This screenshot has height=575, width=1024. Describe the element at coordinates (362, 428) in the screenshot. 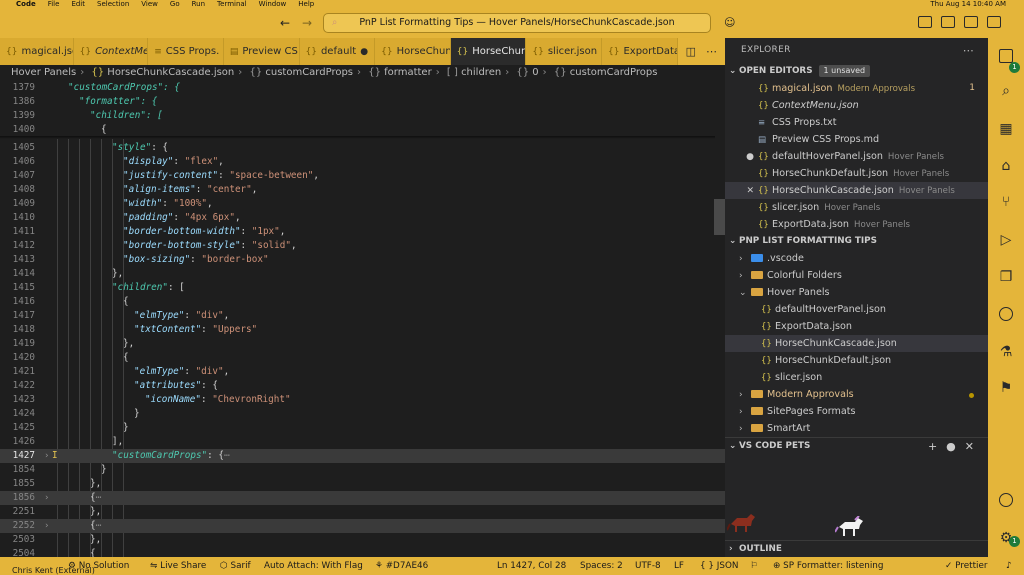

I see `code-line: 1425}` at that location.